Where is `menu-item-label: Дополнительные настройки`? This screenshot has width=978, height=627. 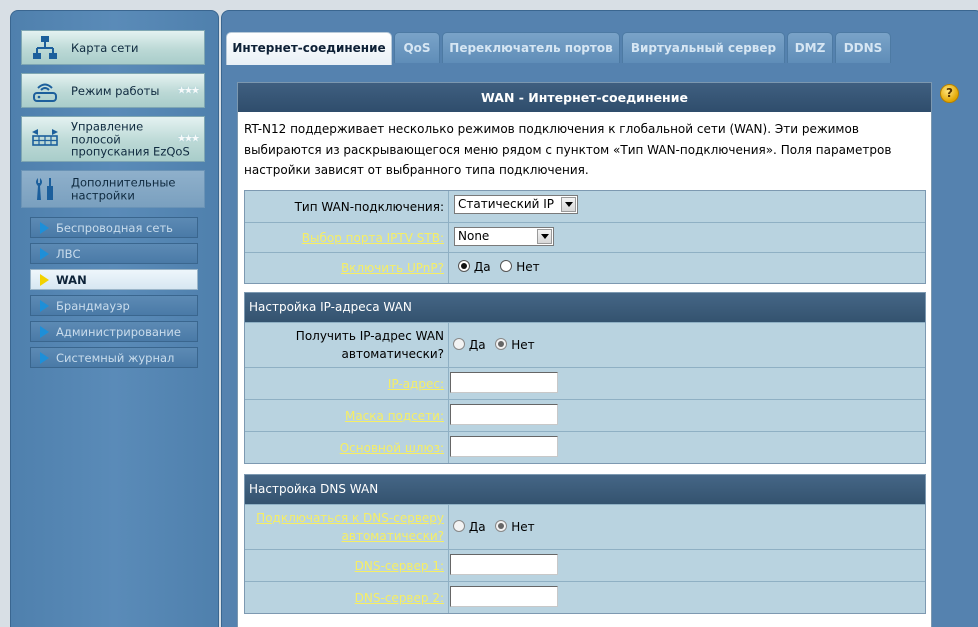
menu-item-label: Дополнительные настройки is located at coordinates (123, 188).